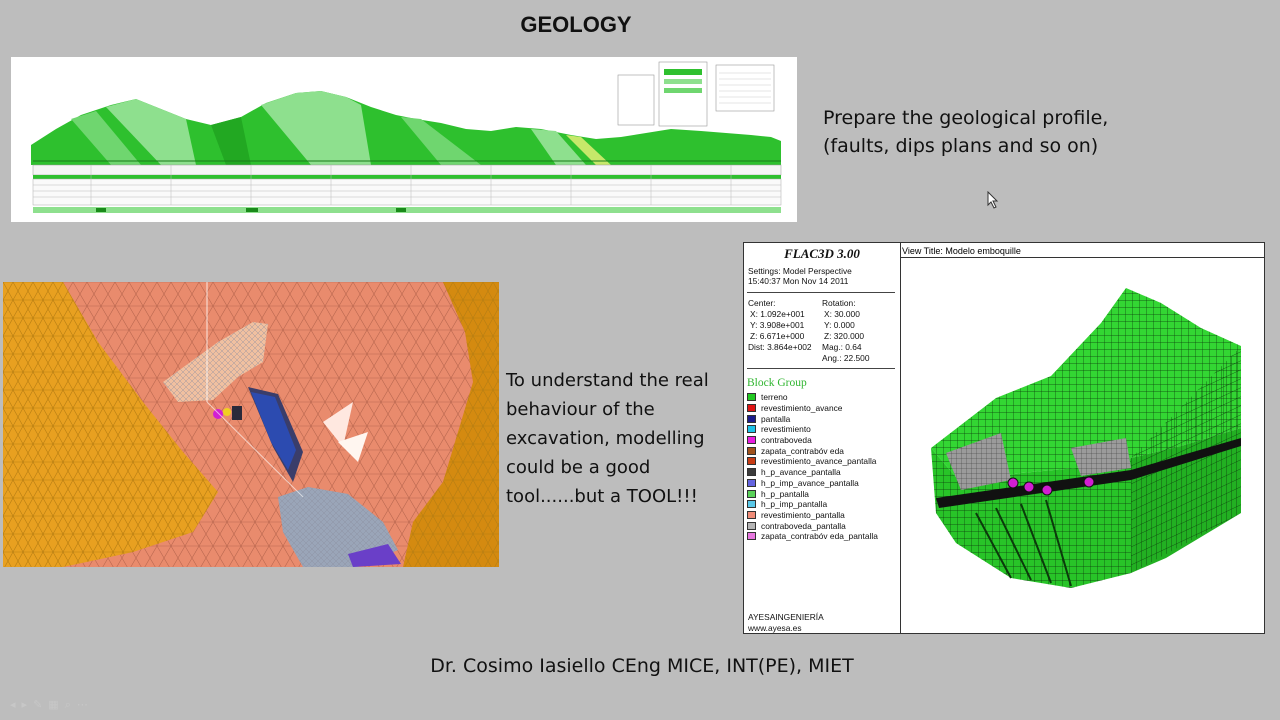 Image resolution: width=1280 pixels, height=720 pixels. Describe the element at coordinates (1086, 438) in the screenshot. I see `flac3d-block-model` at that location.